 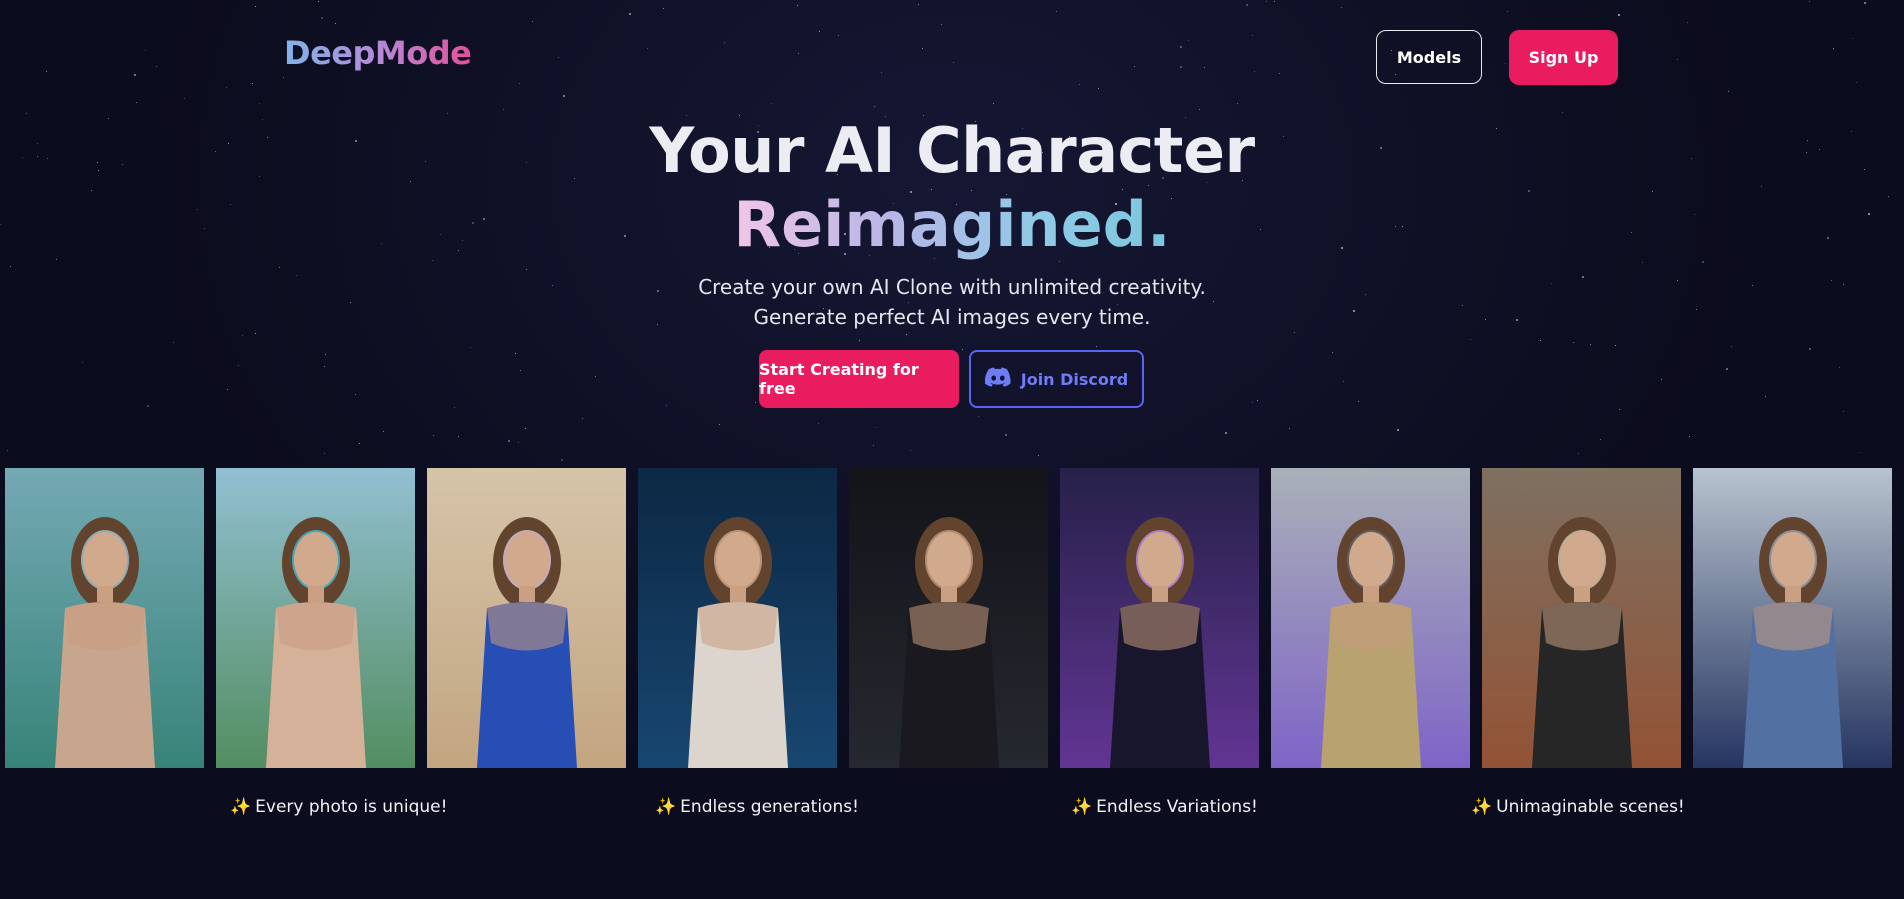 What do you see at coordinates (351, 807) in the screenshot?
I see `caption-text: Every photo is unique!` at bounding box center [351, 807].